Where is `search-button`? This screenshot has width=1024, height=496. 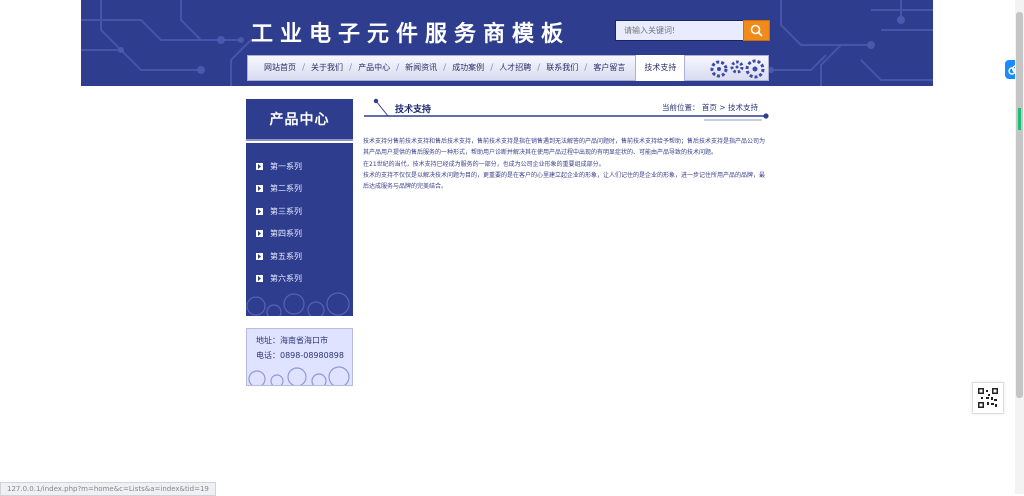
search-button is located at coordinates (756, 30).